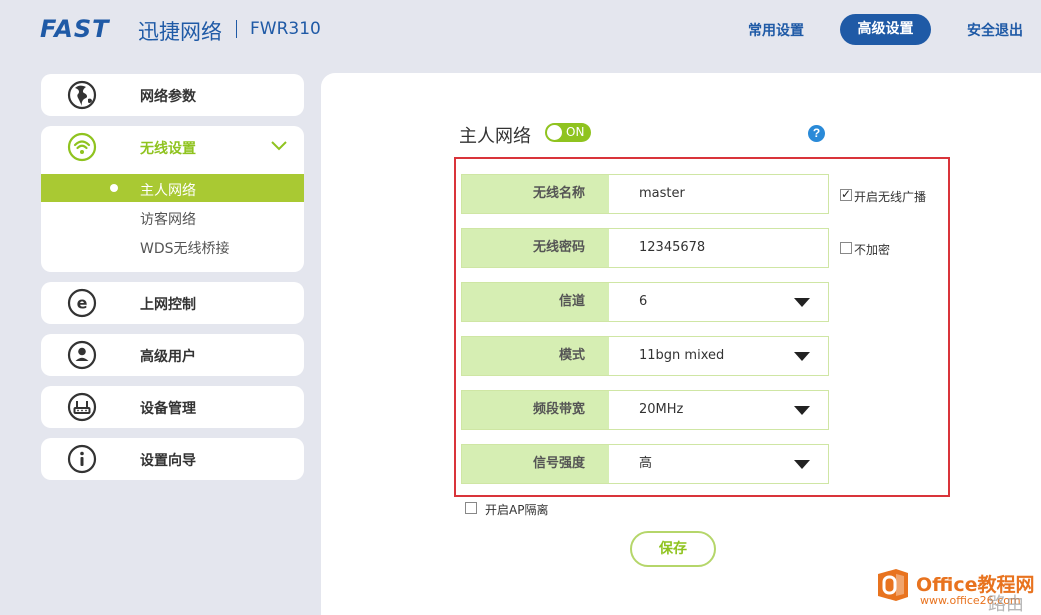 The image size is (1041, 615). I want to click on sidebar-card-internet-control: e 上网控制, so click(172, 303).